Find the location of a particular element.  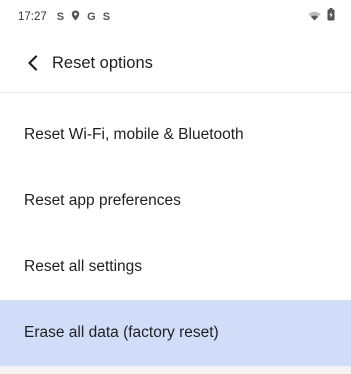

location-icon is located at coordinates (75, 17).